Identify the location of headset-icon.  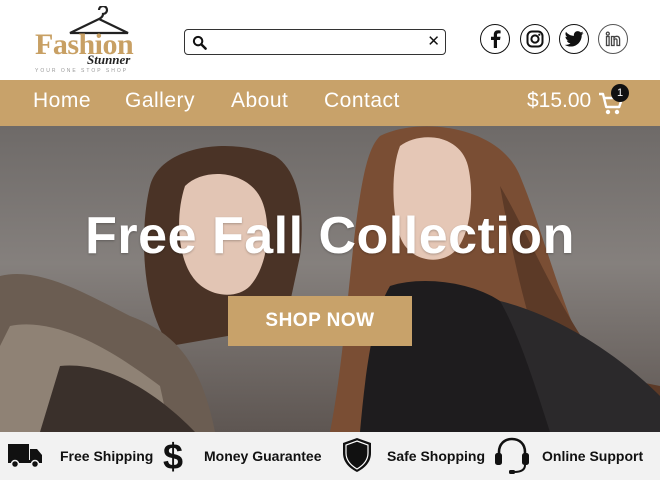
(512, 455).